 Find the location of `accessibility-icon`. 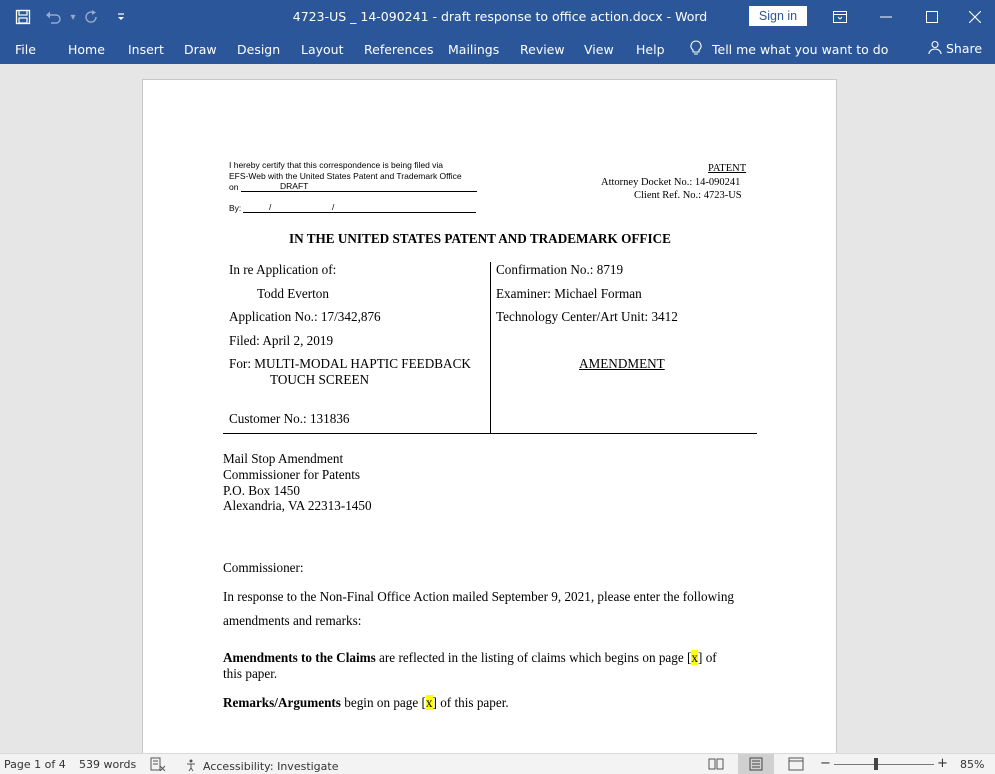

accessibility-icon is located at coordinates (192, 766).